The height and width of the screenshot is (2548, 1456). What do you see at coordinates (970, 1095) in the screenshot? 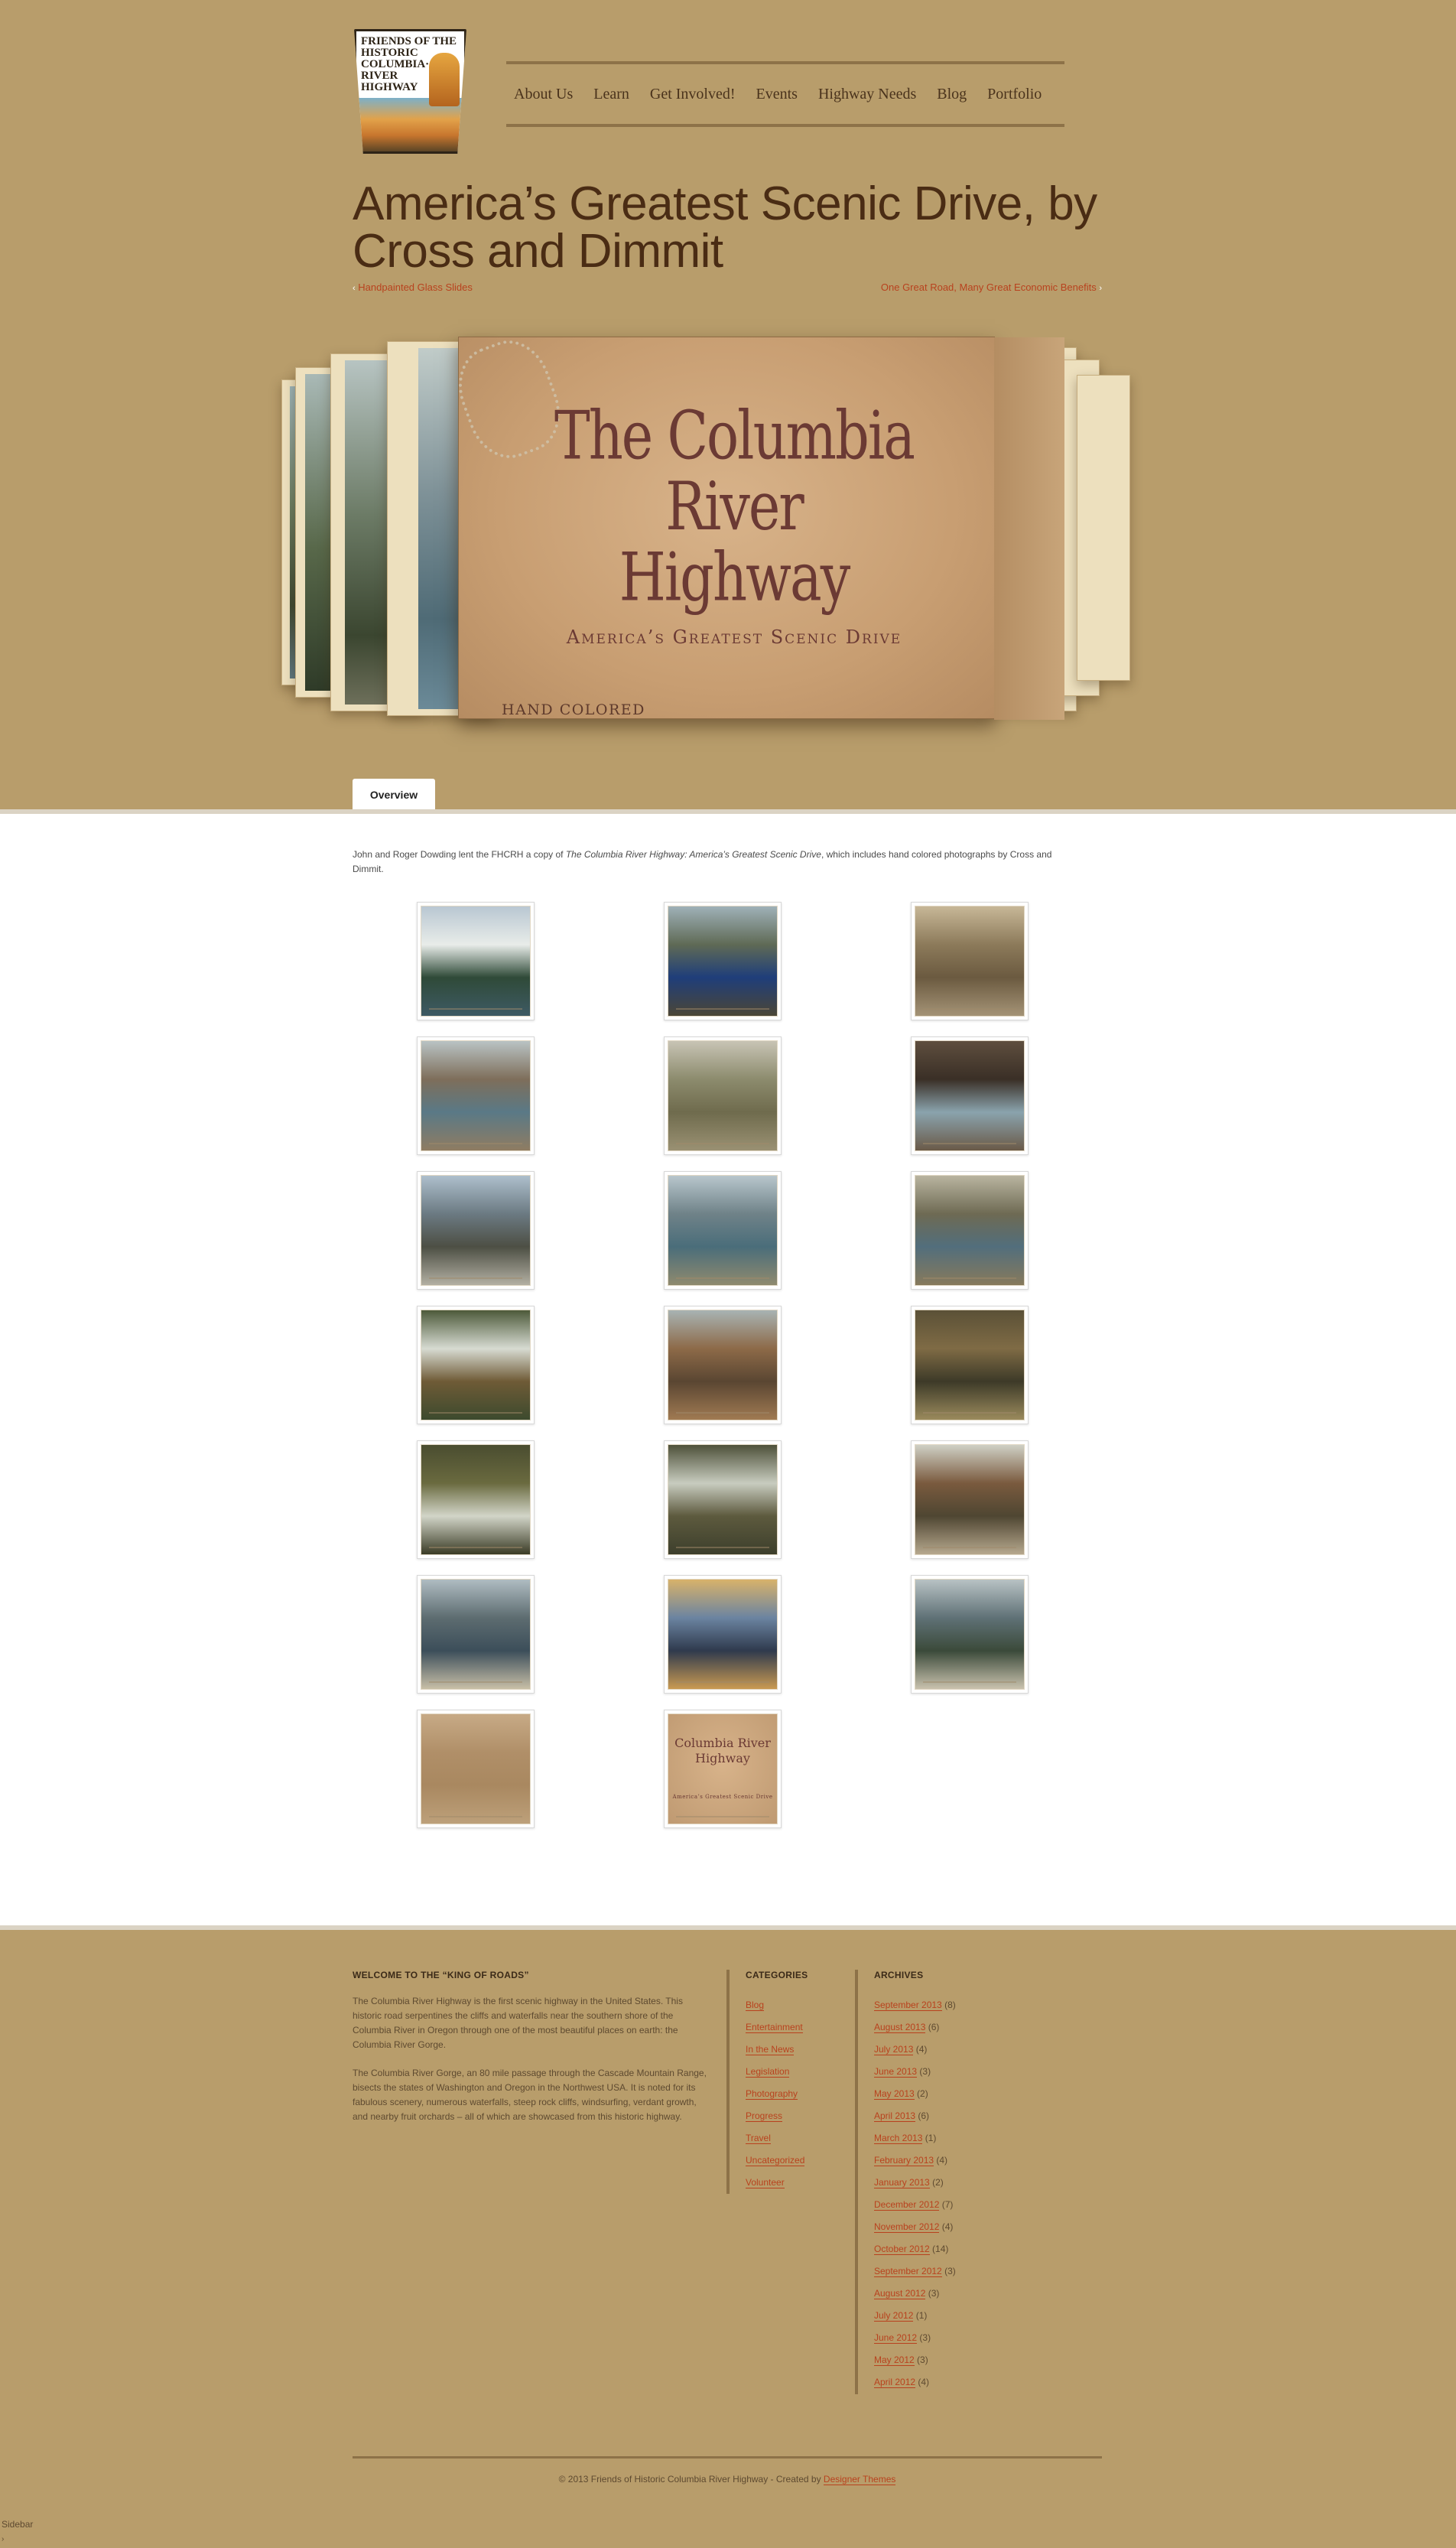
I see `thumb-tunnel` at bounding box center [970, 1095].